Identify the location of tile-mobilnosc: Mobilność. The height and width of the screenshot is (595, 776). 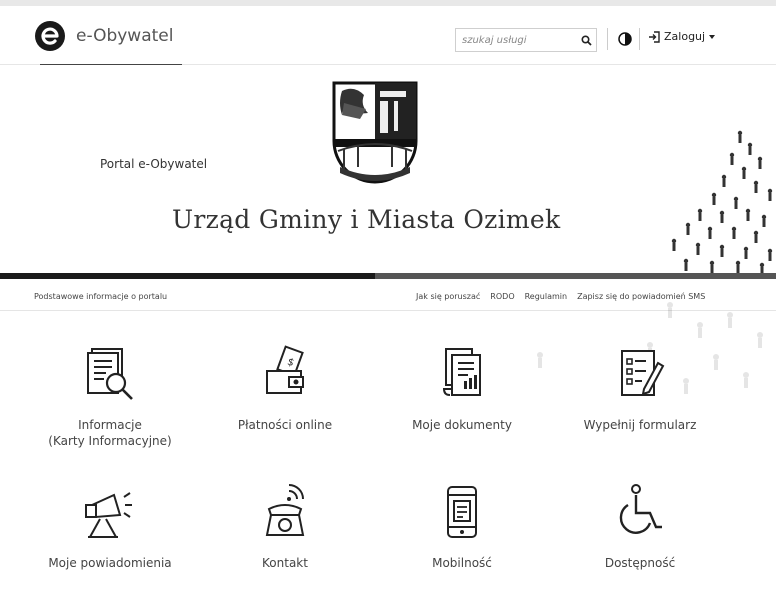
(462, 527).